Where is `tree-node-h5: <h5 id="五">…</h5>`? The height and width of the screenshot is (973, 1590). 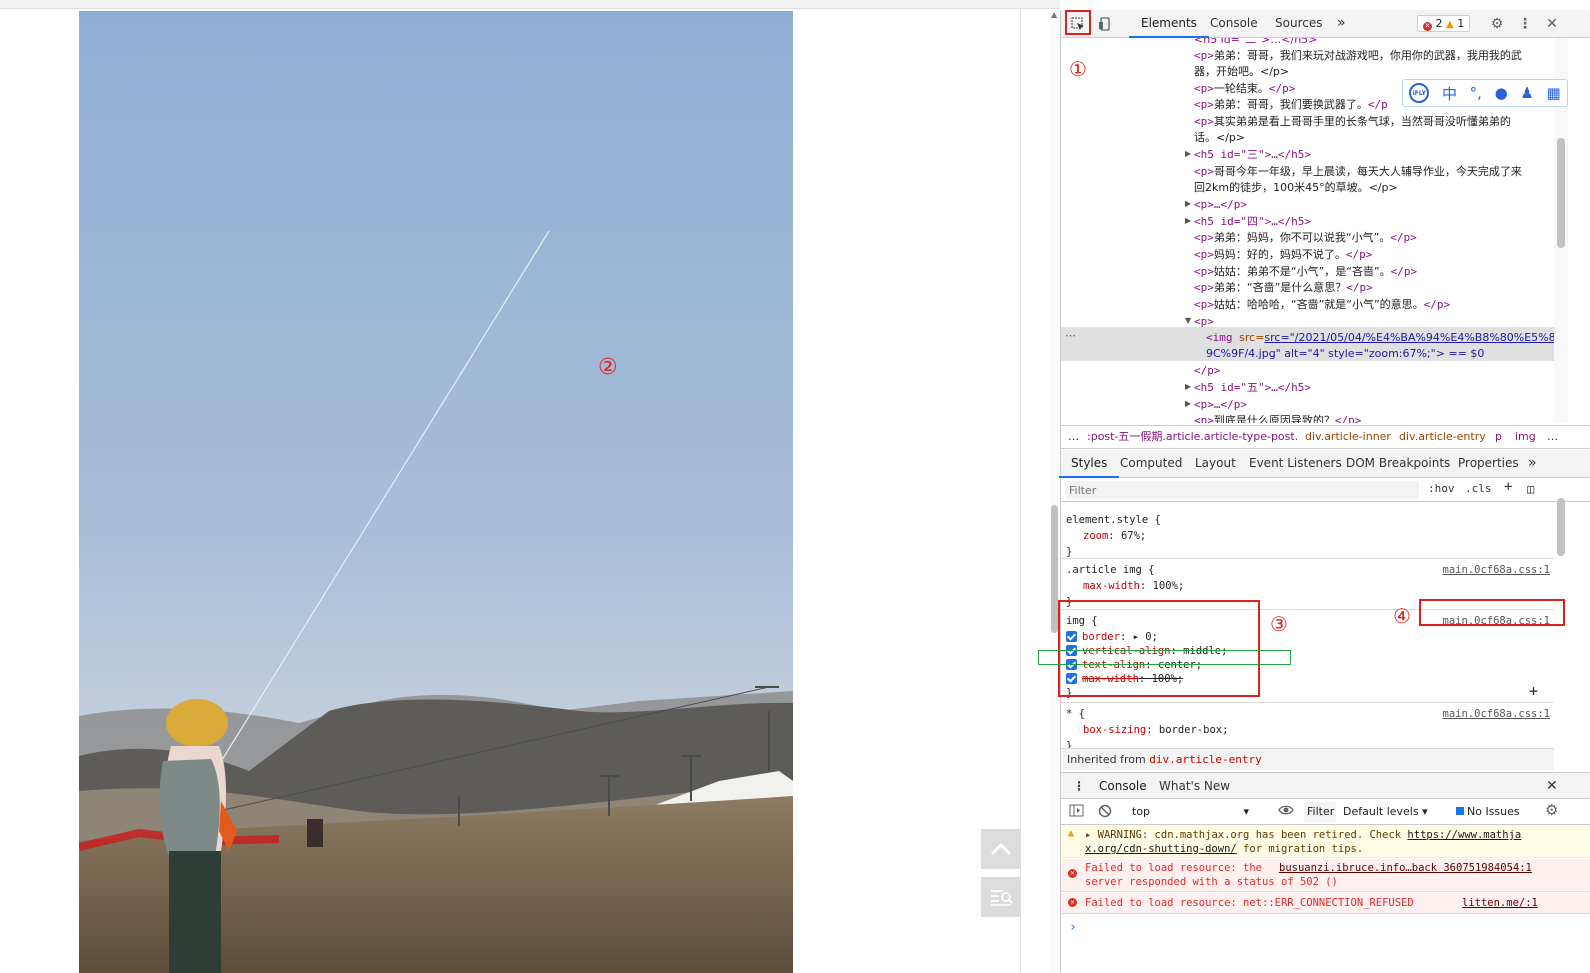 tree-node-h5: <h5 id="五">…</h5> is located at coordinates (1252, 387).